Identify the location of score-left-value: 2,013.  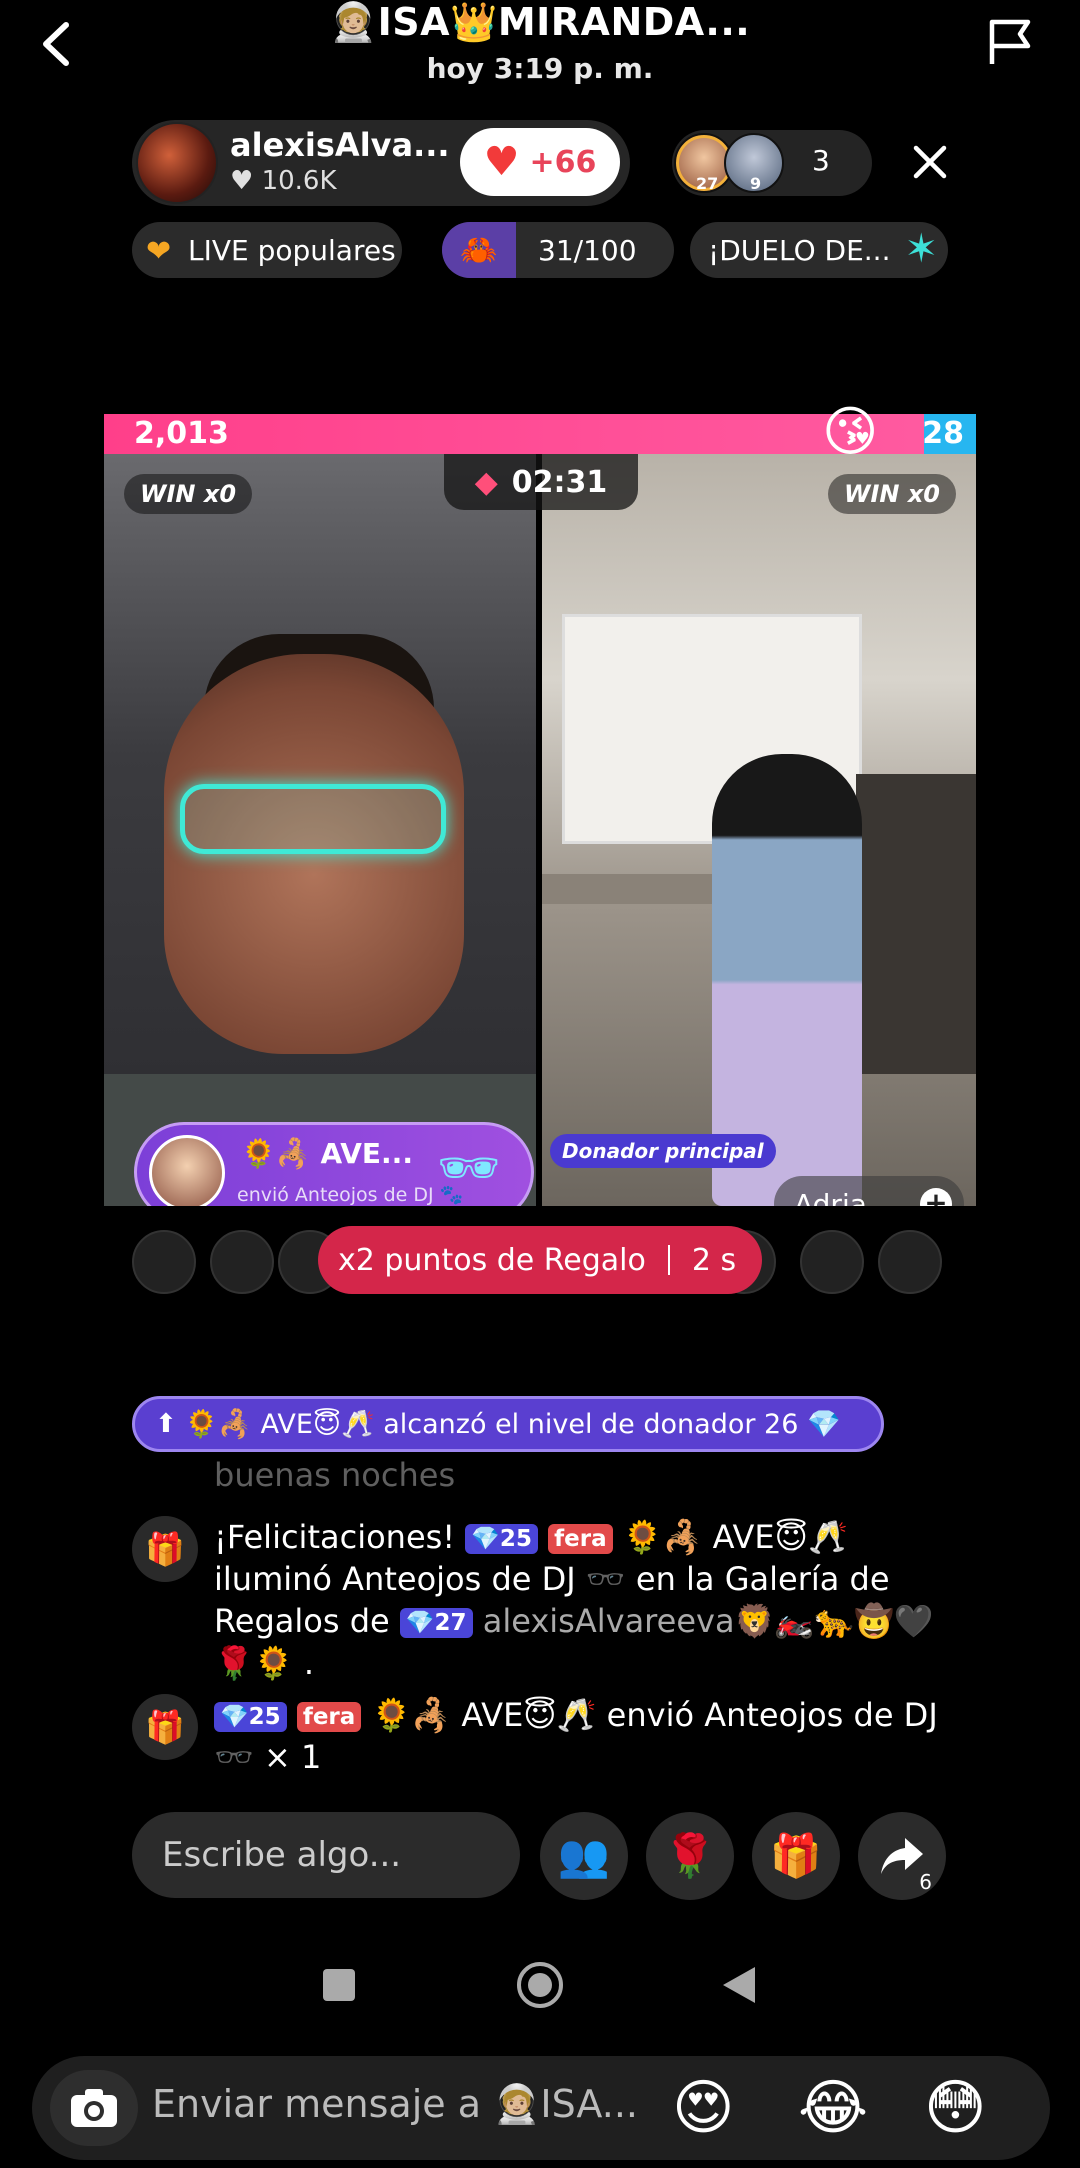
(181, 433).